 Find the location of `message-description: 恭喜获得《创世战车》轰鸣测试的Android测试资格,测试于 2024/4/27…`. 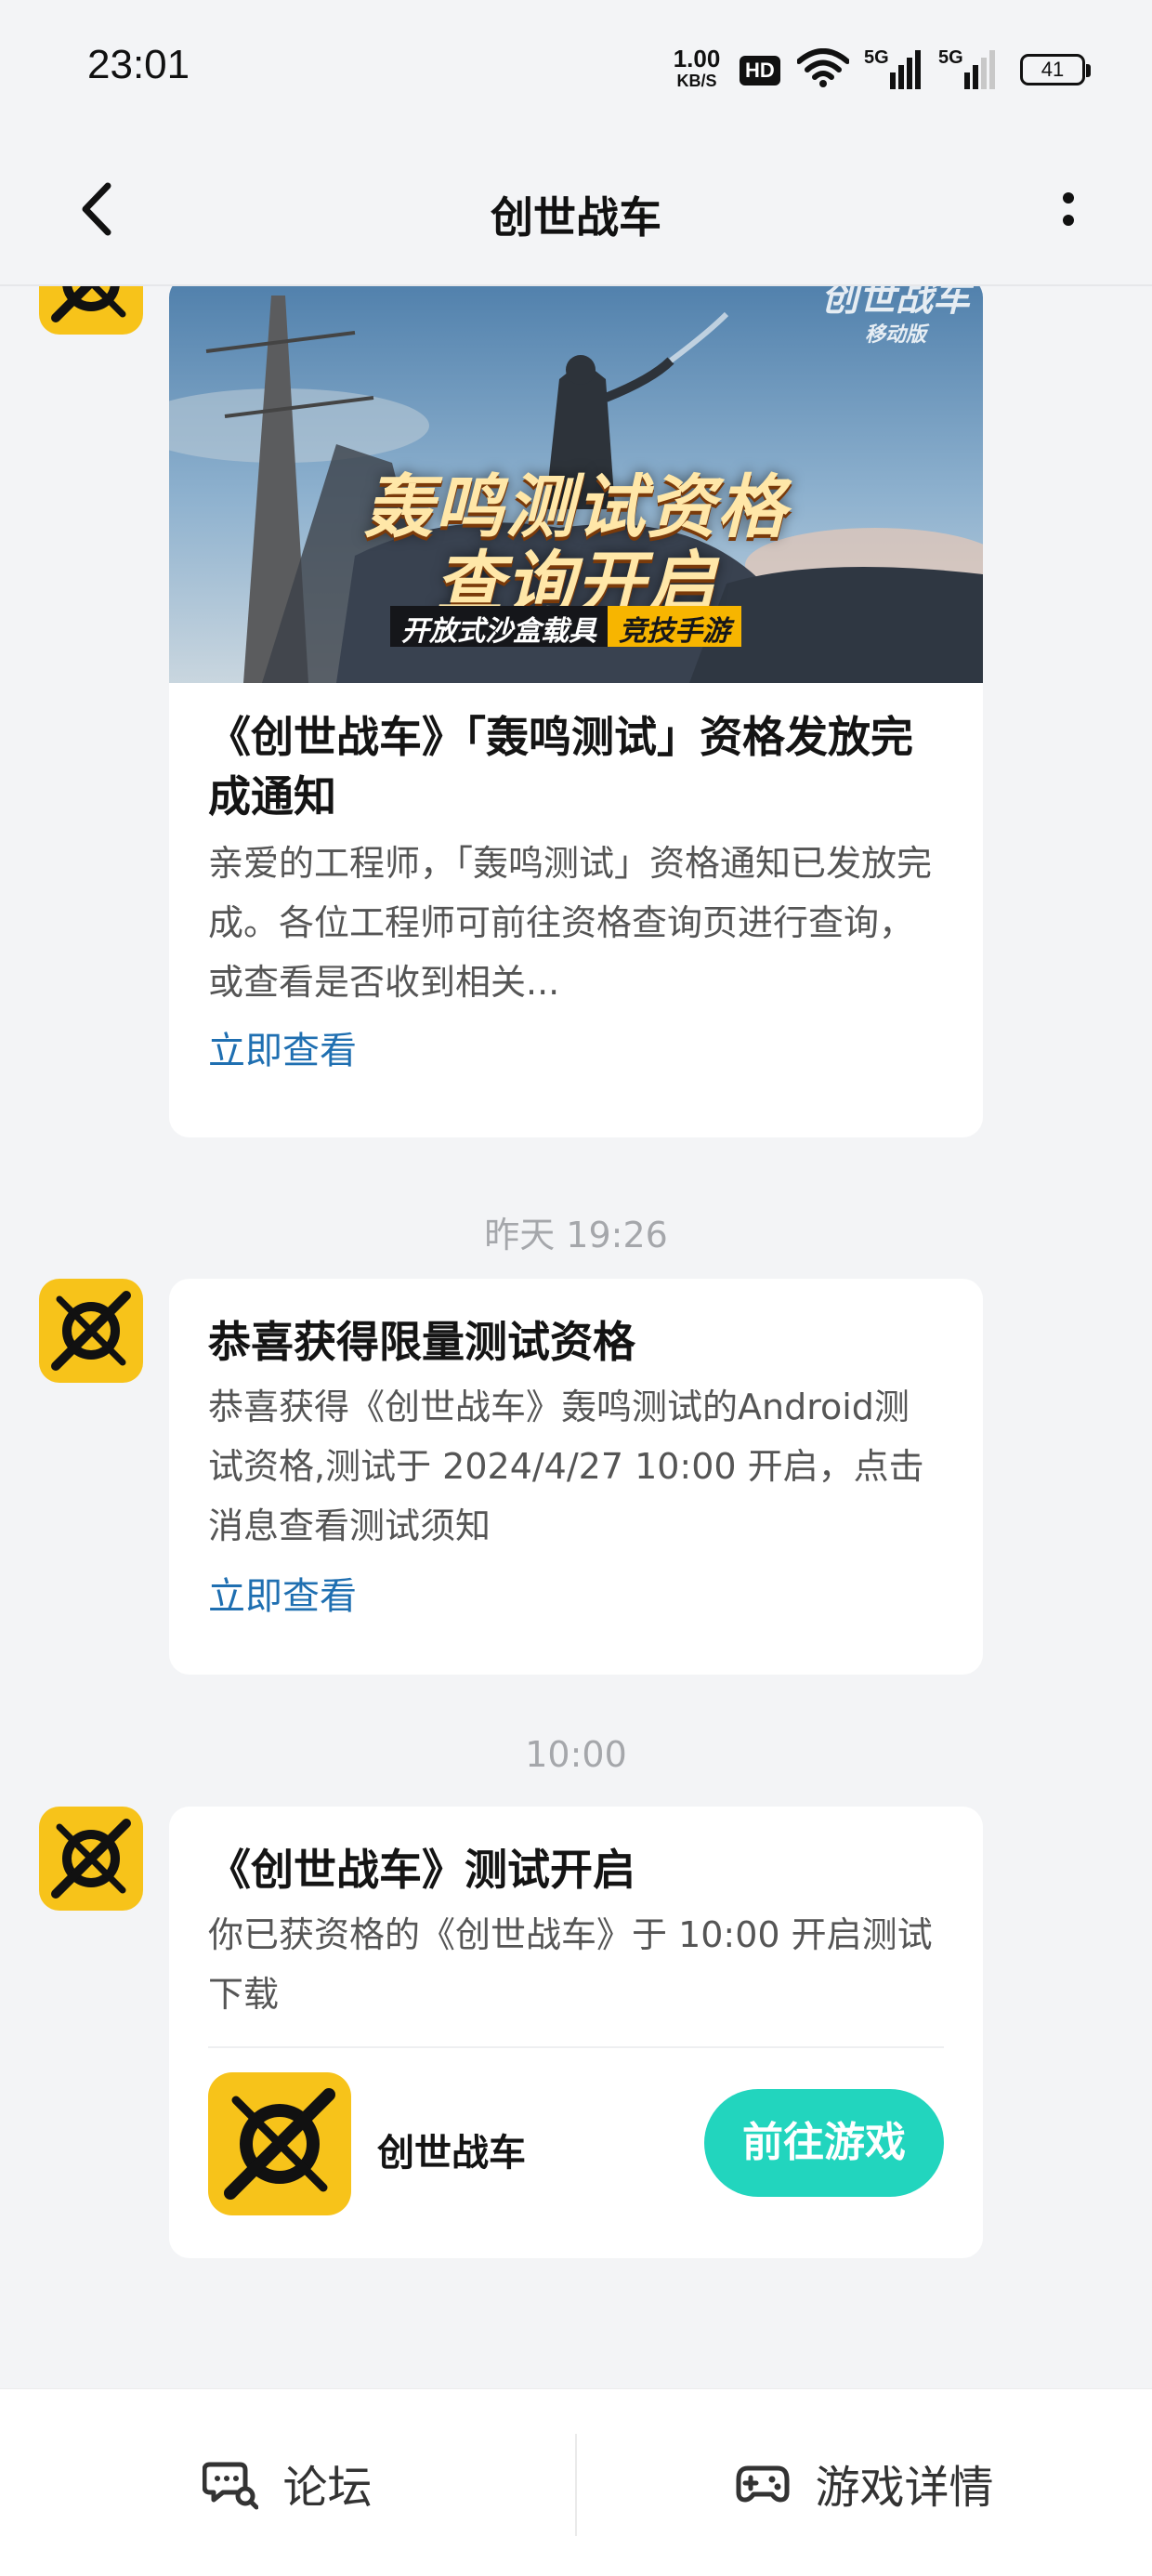

message-description: 恭喜获得《创世战车》轰鸣测试的Android测试资格,测试于 2024/4/27… is located at coordinates (566, 1466).